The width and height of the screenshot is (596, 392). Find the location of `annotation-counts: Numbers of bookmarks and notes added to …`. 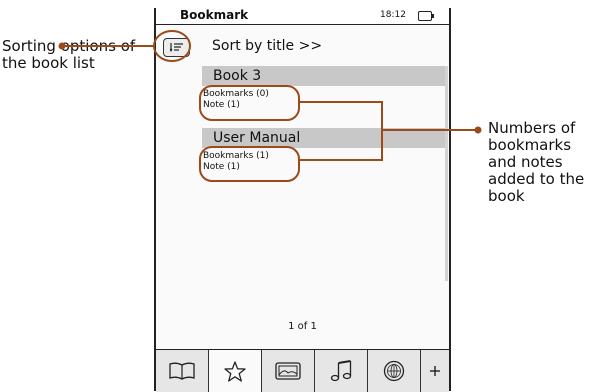

annotation-counts: Numbers of bookmarks and notes added to … is located at coordinates (536, 162).